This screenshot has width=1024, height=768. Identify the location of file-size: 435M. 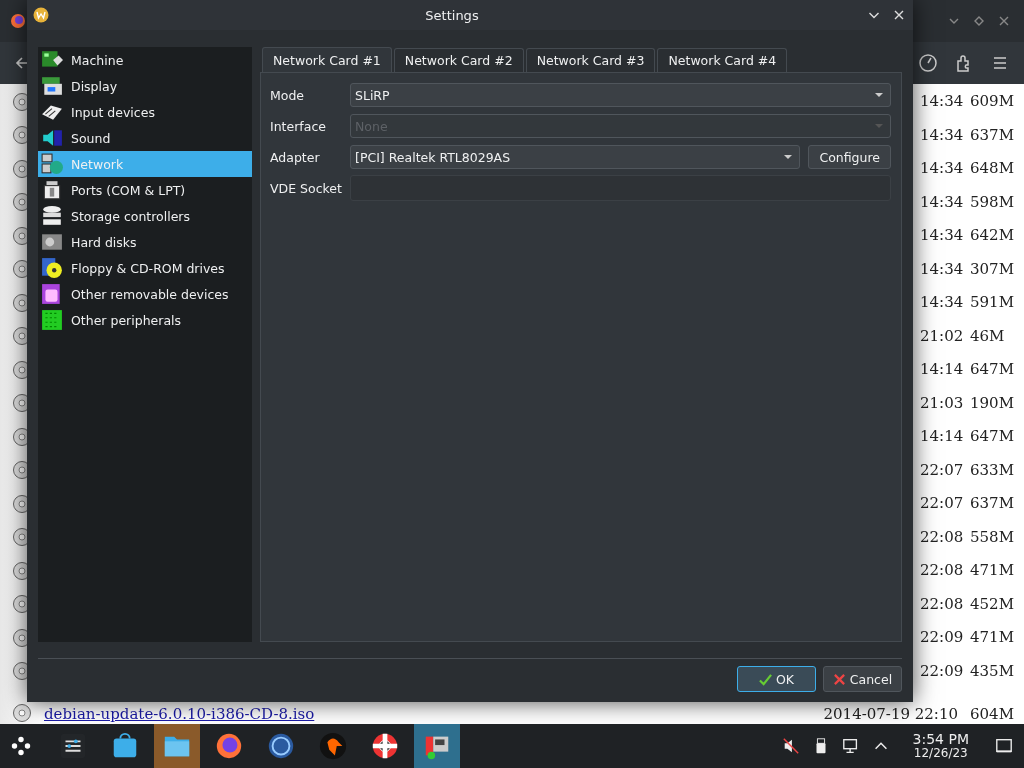
(992, 671).